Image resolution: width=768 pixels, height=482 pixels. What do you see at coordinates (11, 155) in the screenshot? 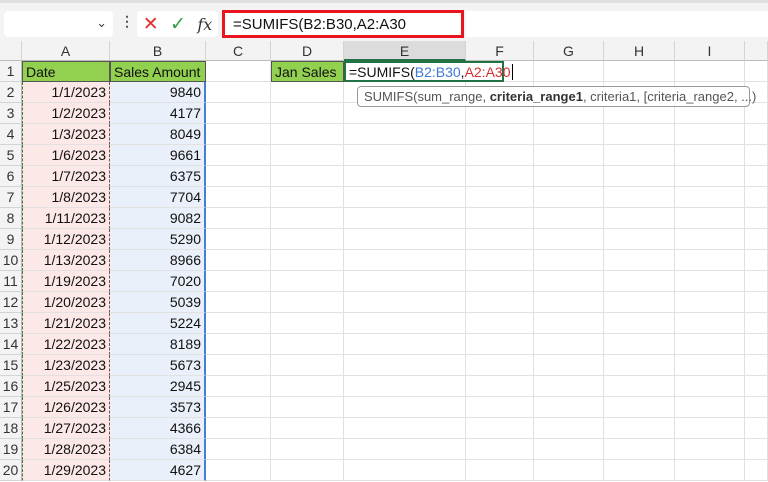
I see `row-header-5: 5` at bounding box center [11, 155].